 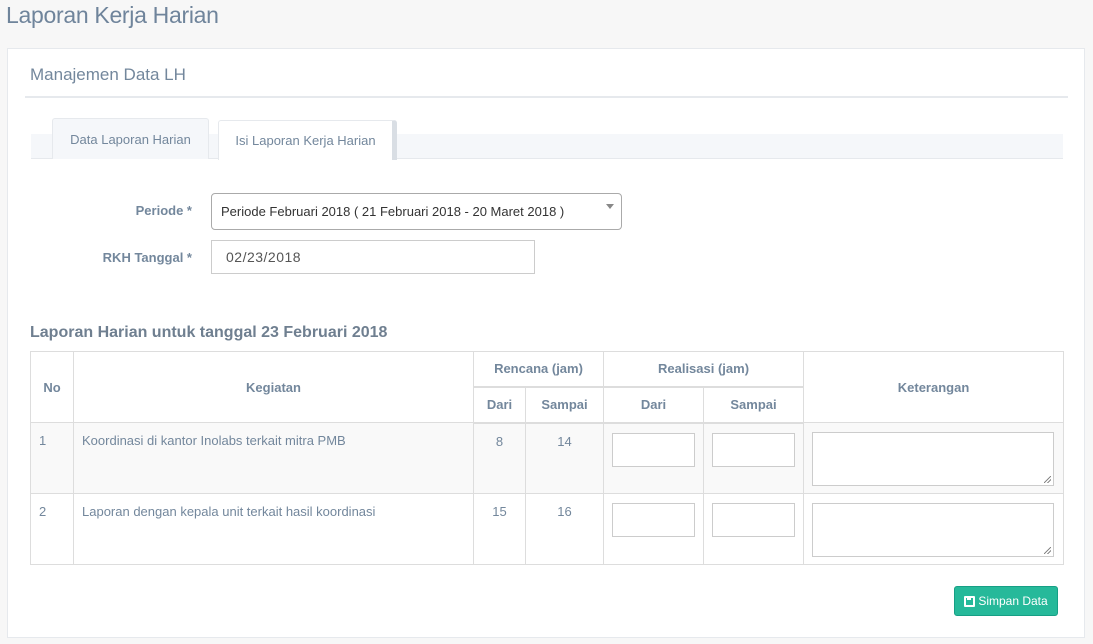 What do you see at coordinates (703, 369) in the screenshot?
I see `header-realisasi: Realisasi (jam)` at bounding box center [703, 369].